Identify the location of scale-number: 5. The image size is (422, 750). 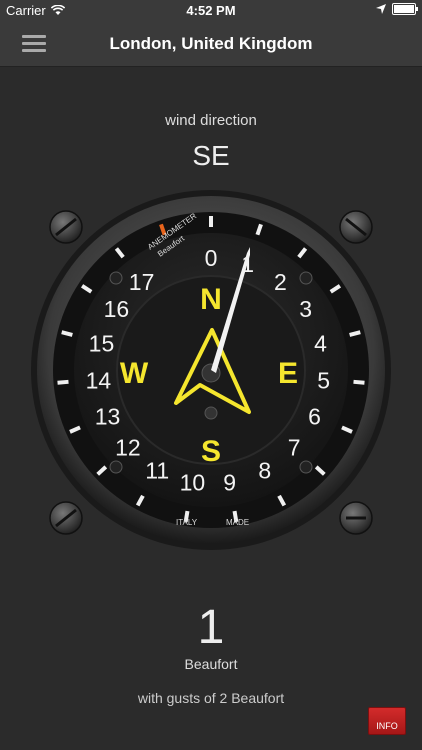
(323, 380).